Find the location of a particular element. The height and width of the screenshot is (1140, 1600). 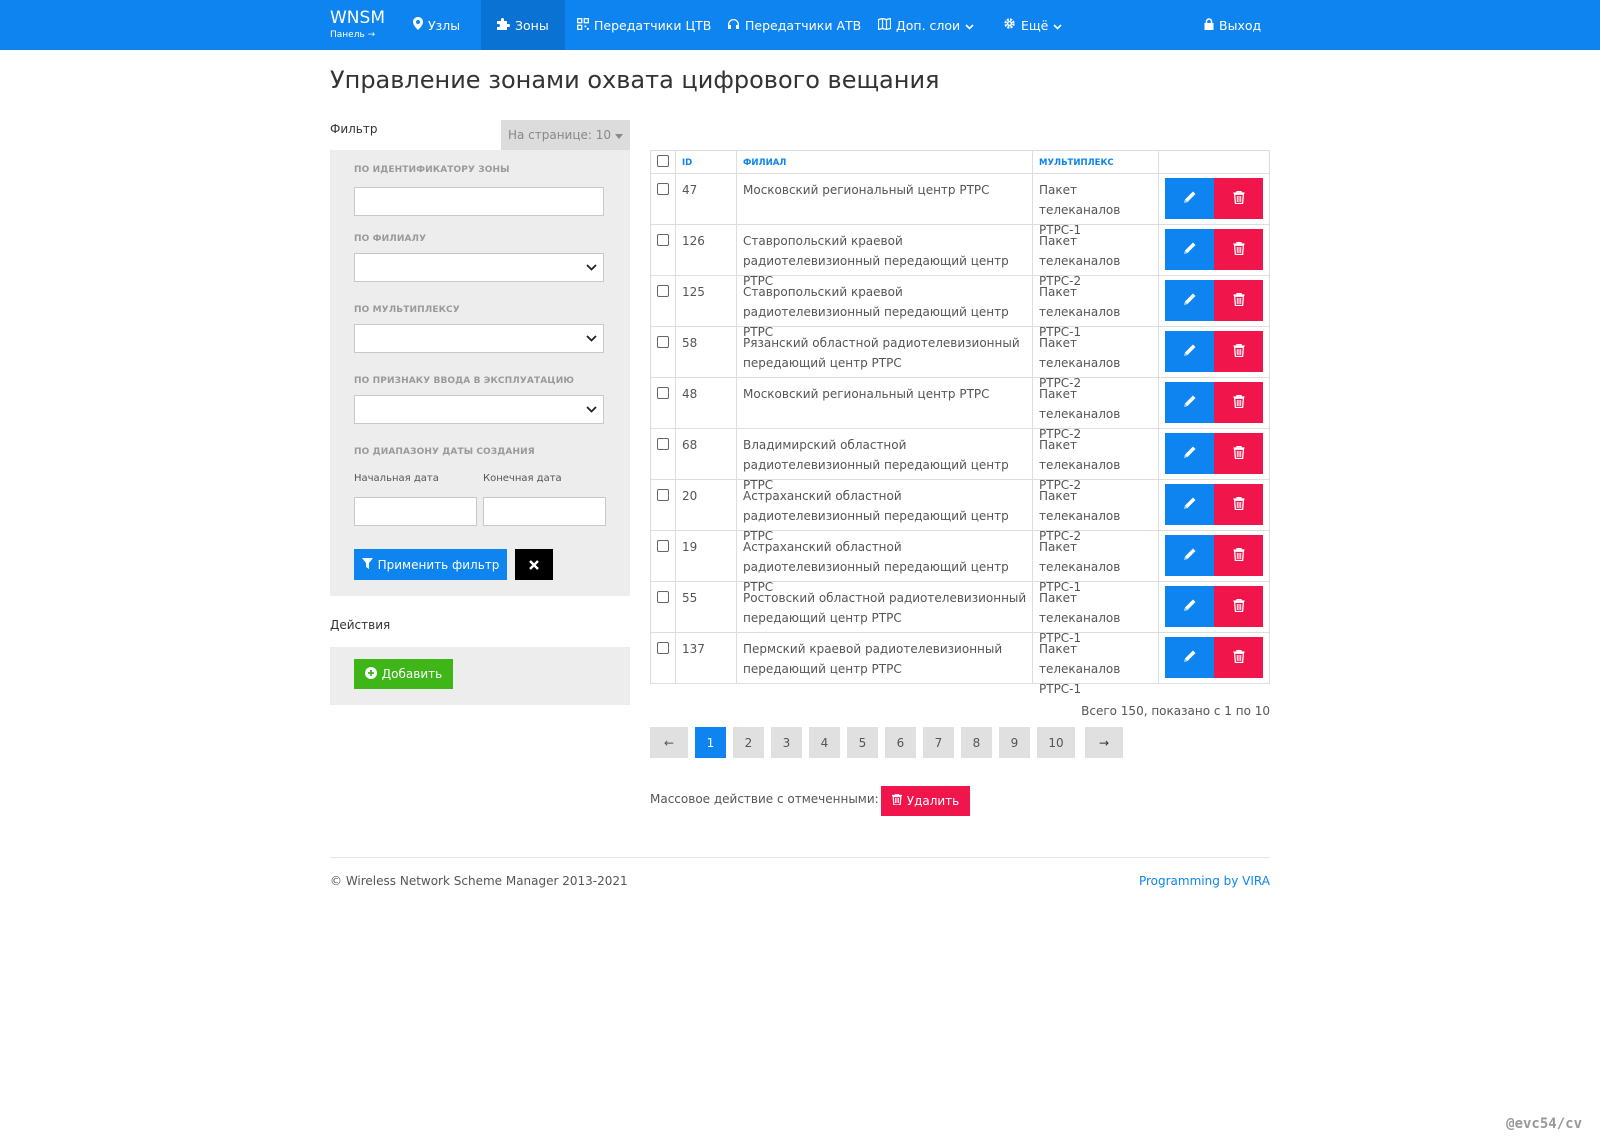

filter-status-select is located at coordinates (479, 409).